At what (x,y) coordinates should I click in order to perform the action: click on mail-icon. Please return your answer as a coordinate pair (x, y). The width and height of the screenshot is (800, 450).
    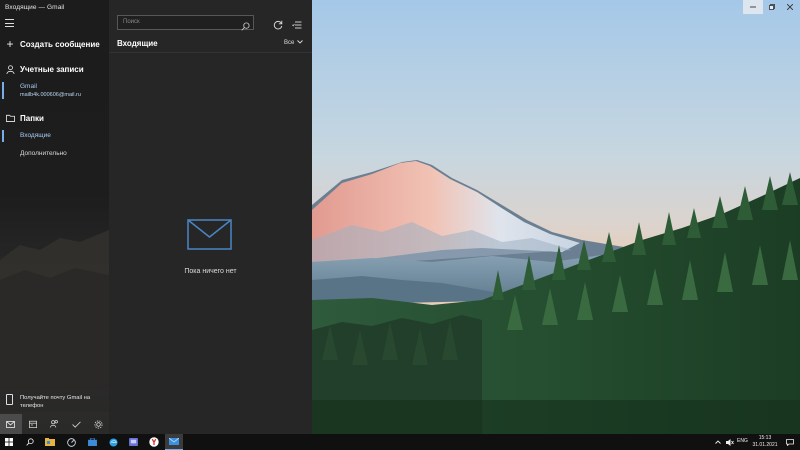
    Looking at the image, I should click on (11, 424).